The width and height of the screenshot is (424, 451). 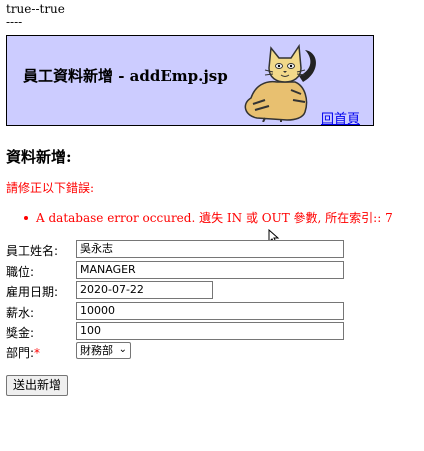 I want to click on chevron-down-icon: ⌄, so click(x=122, y=349).